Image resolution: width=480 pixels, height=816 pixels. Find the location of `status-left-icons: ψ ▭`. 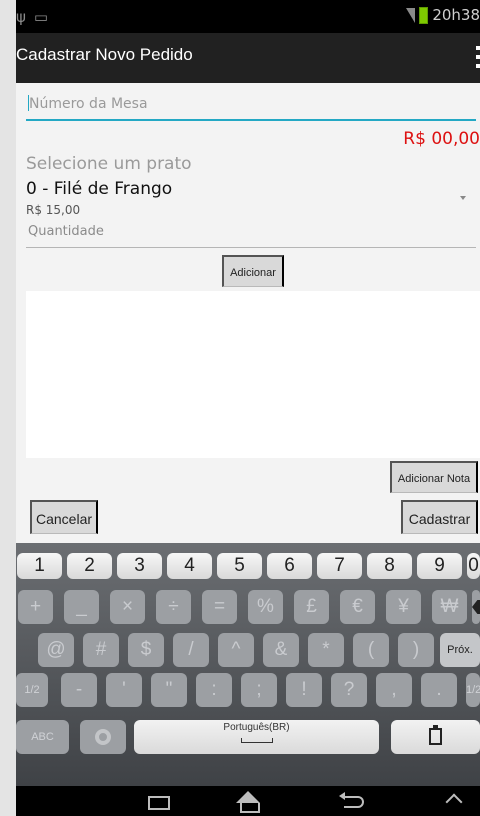

status-left-icons: ψ ▭ is located at coordinates (32, 17).